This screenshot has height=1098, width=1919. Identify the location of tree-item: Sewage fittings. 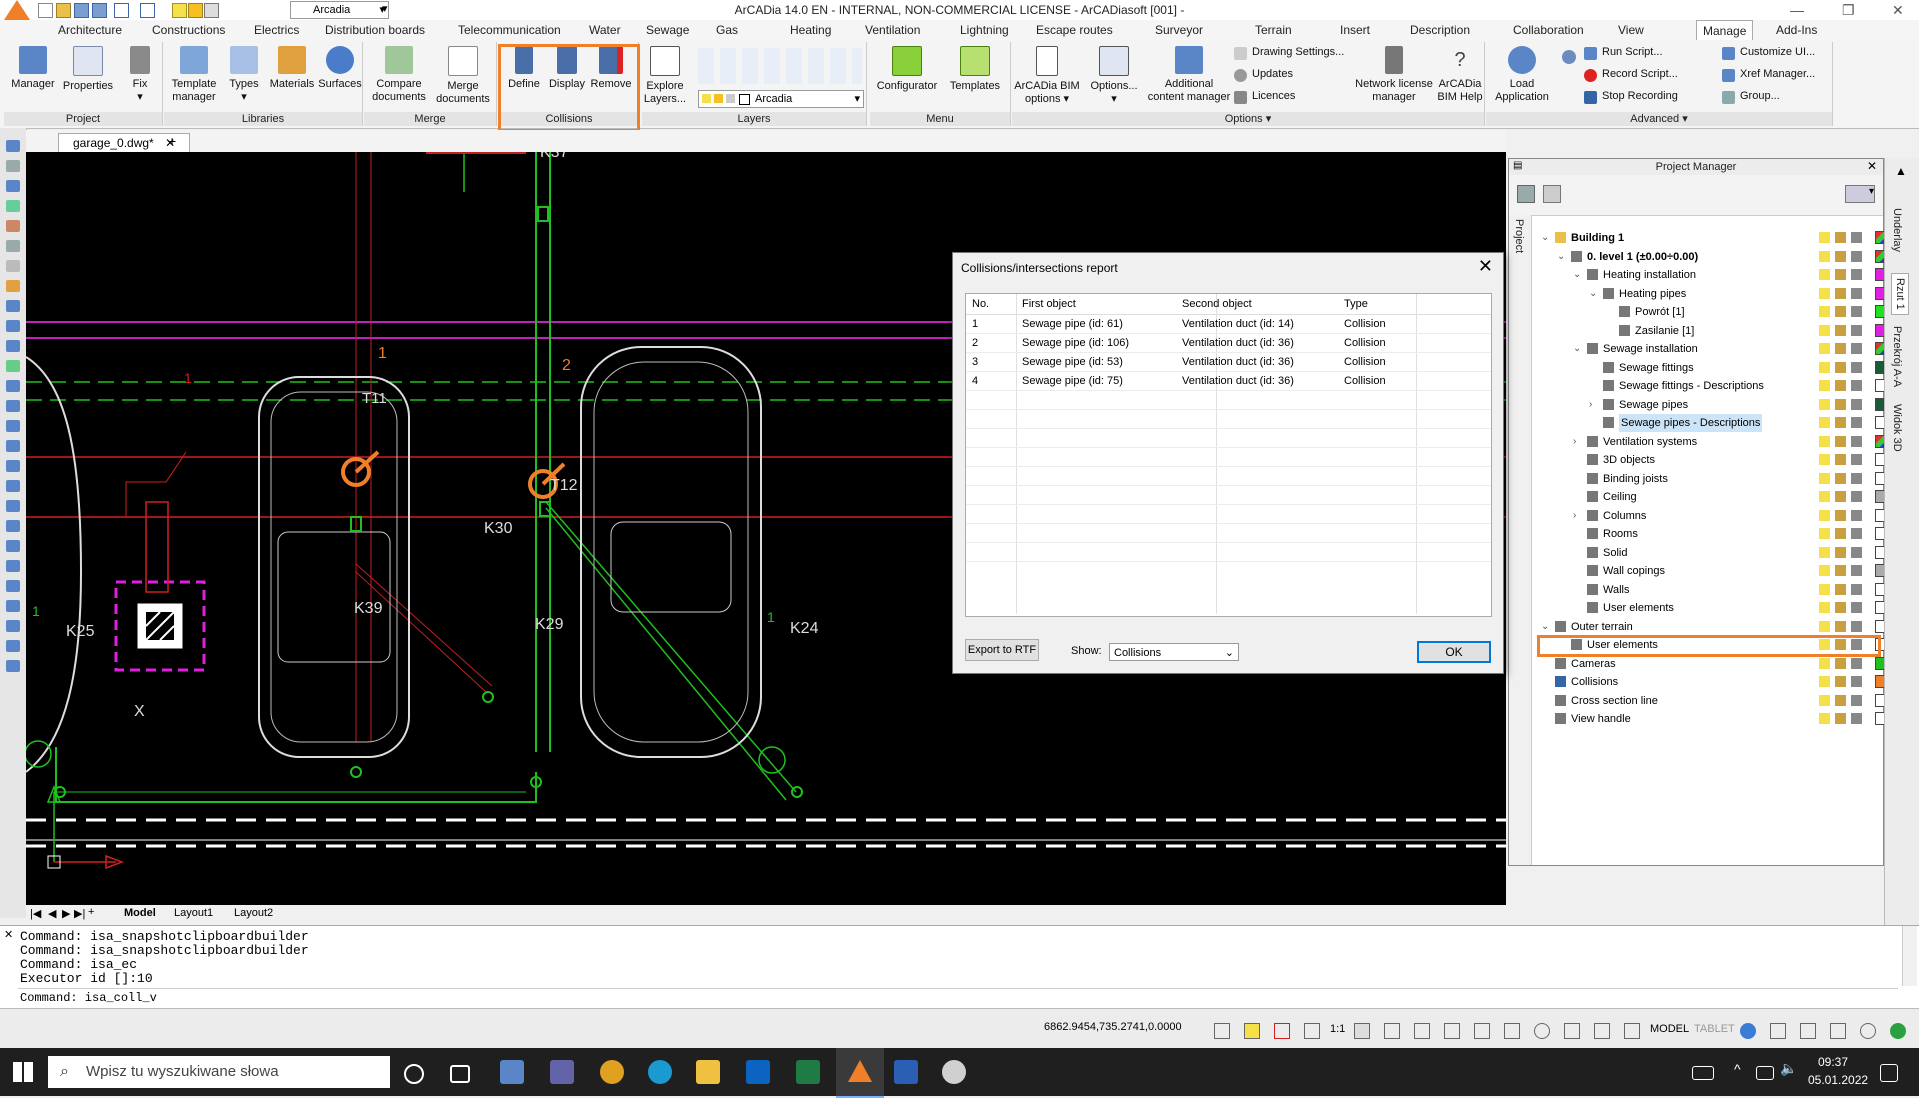
(1718, 368).